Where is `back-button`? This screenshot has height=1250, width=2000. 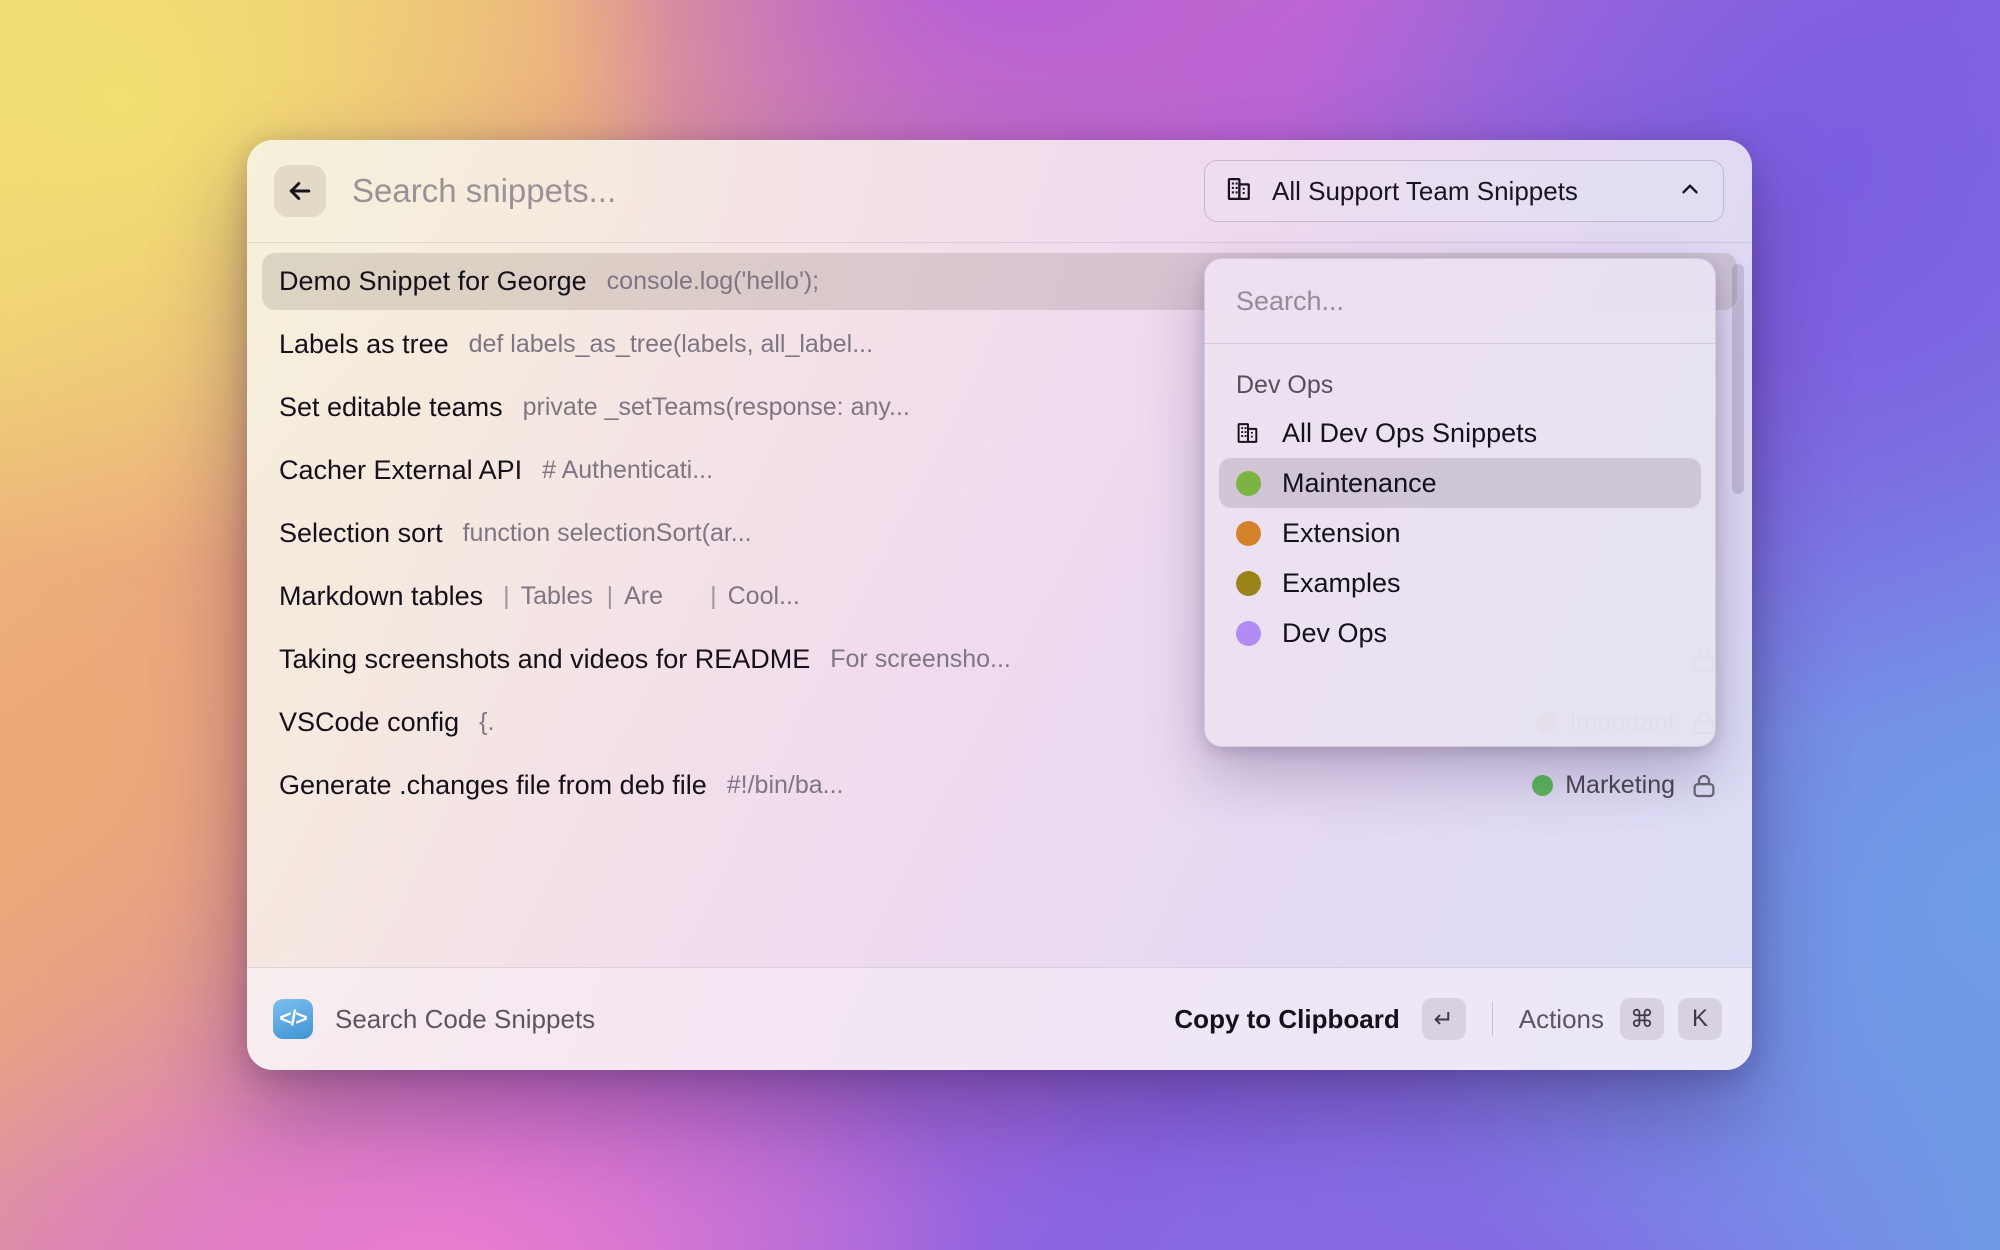
back-button is located at coordinates (300, 191).